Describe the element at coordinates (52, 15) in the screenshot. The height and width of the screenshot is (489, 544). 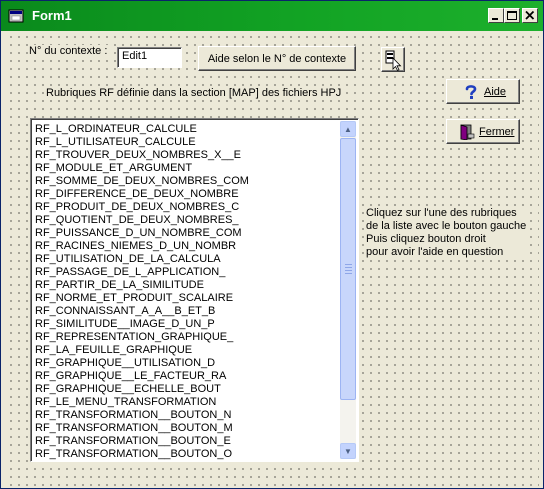
I see `window-title: Form1` at that location.